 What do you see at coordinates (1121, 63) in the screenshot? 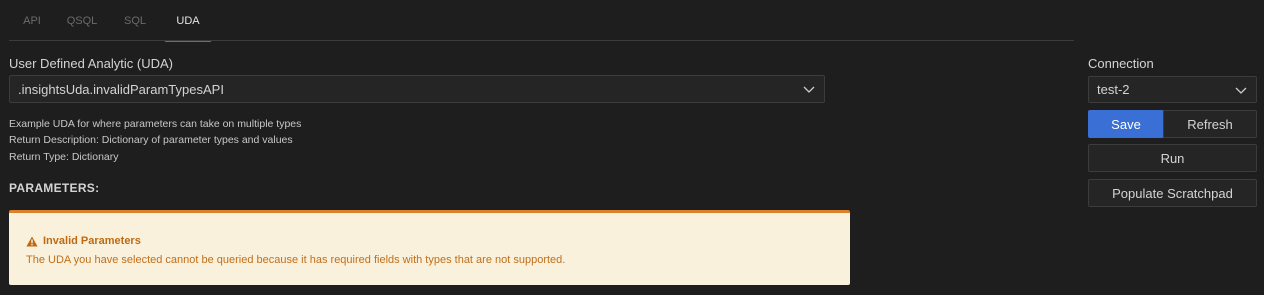
I see `connection-label: Connection` at bounding box center [1121, 63].